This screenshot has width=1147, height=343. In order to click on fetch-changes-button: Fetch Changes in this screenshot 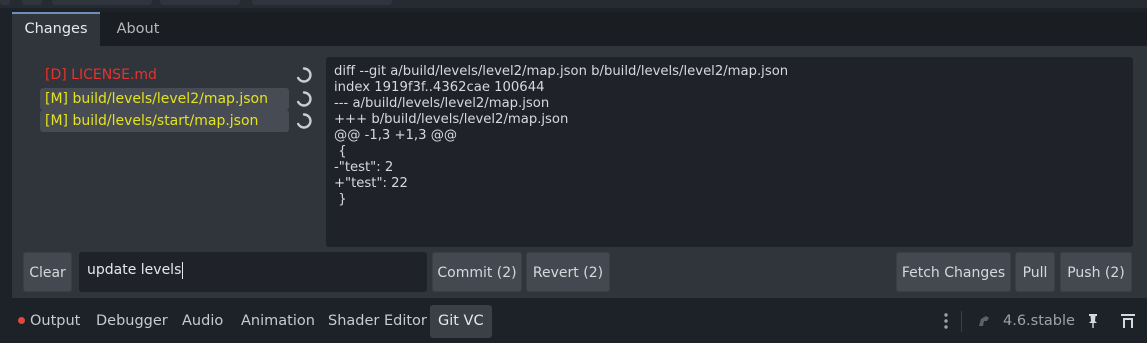, I will do `click(953, 272)`.